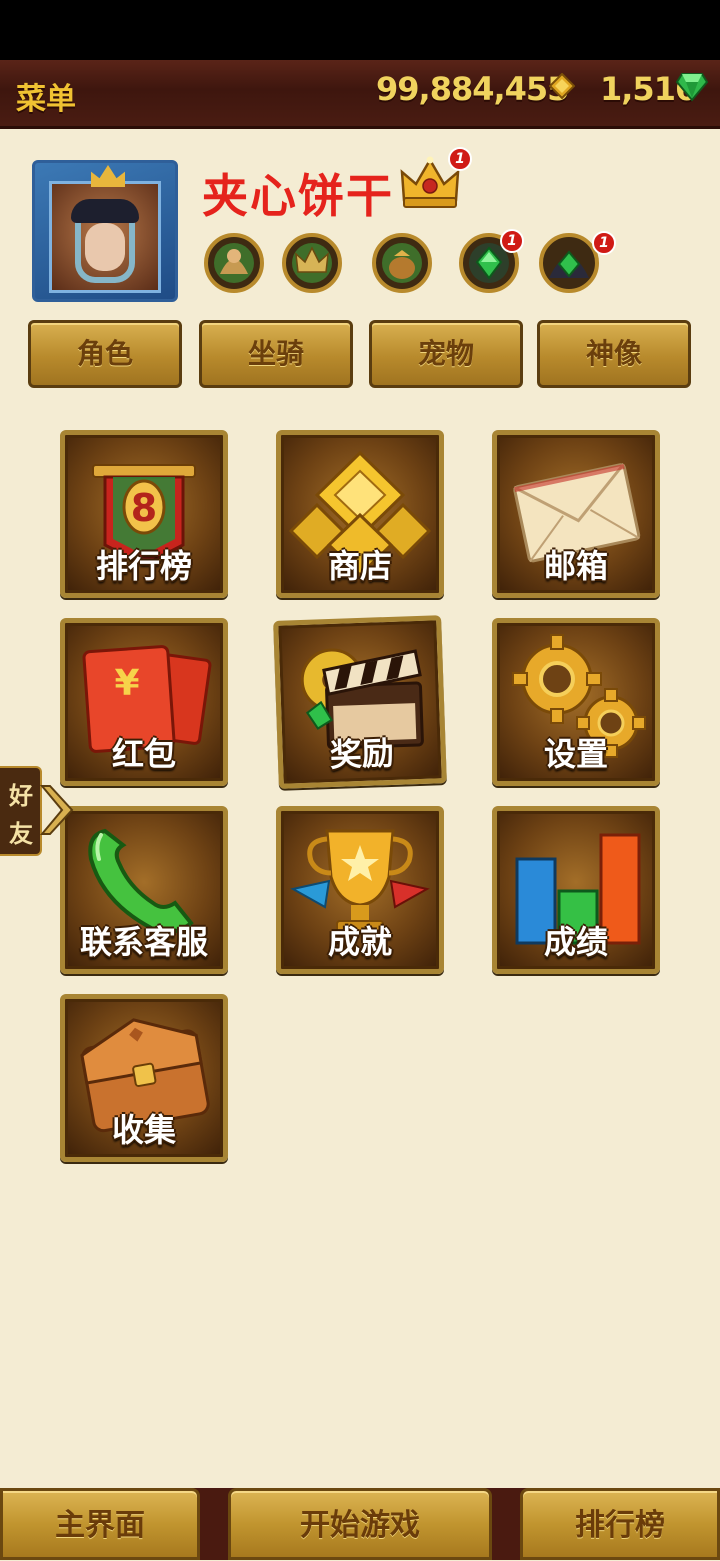 The image size is (720, 1561). Describe the element at coordinates (143, 1130) in the screenshot. I see `menu-label-collection: 收集` at that location.